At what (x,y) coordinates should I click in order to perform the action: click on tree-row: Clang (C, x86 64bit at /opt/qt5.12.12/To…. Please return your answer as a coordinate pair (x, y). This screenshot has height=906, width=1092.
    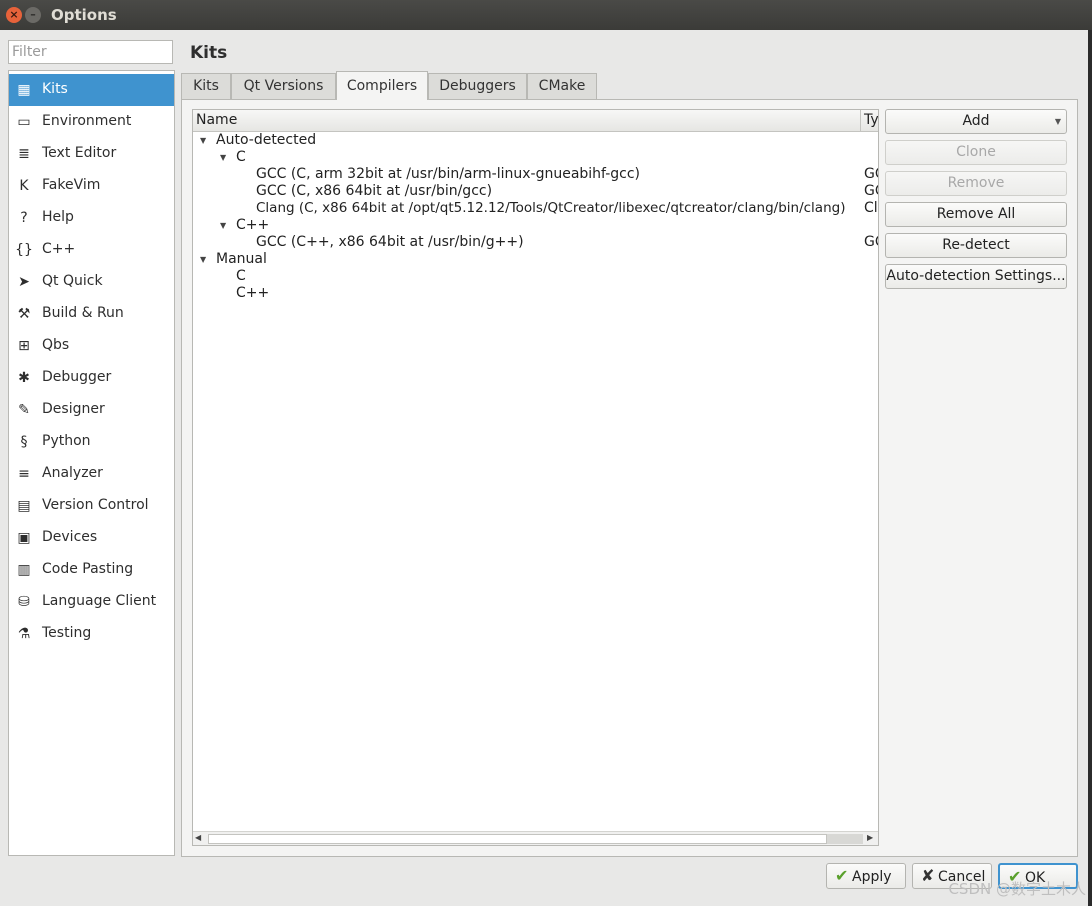
    Looking at the image, I should click on (535, 208).